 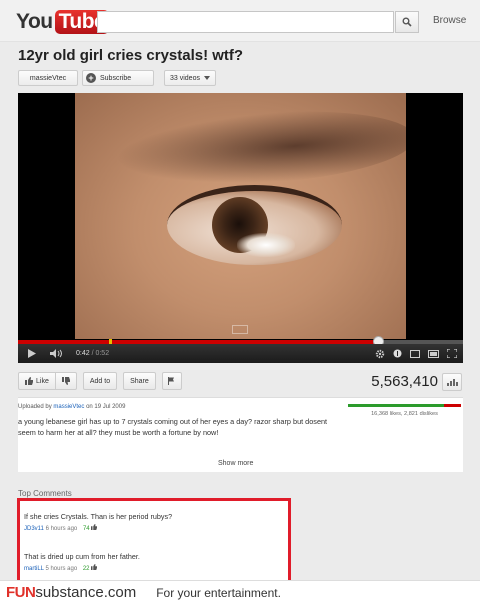 I want to click on youtube-logo: You Tube, so click(x=63, y=22).